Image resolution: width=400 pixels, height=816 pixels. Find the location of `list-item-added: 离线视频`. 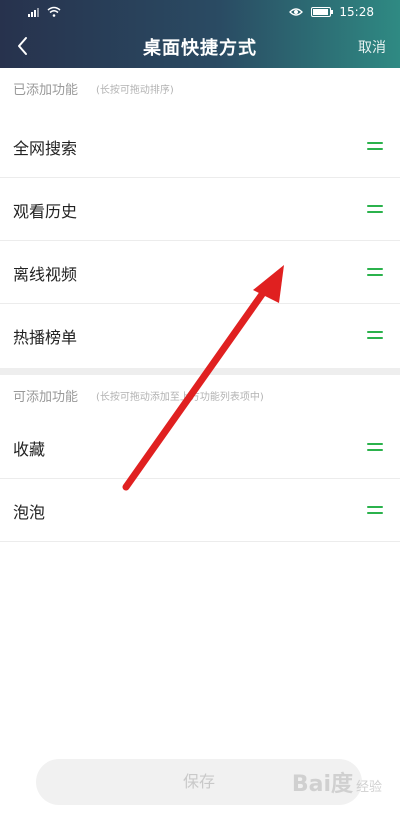

list-item-added: 离线视频 is located at coordinates (200, 272).